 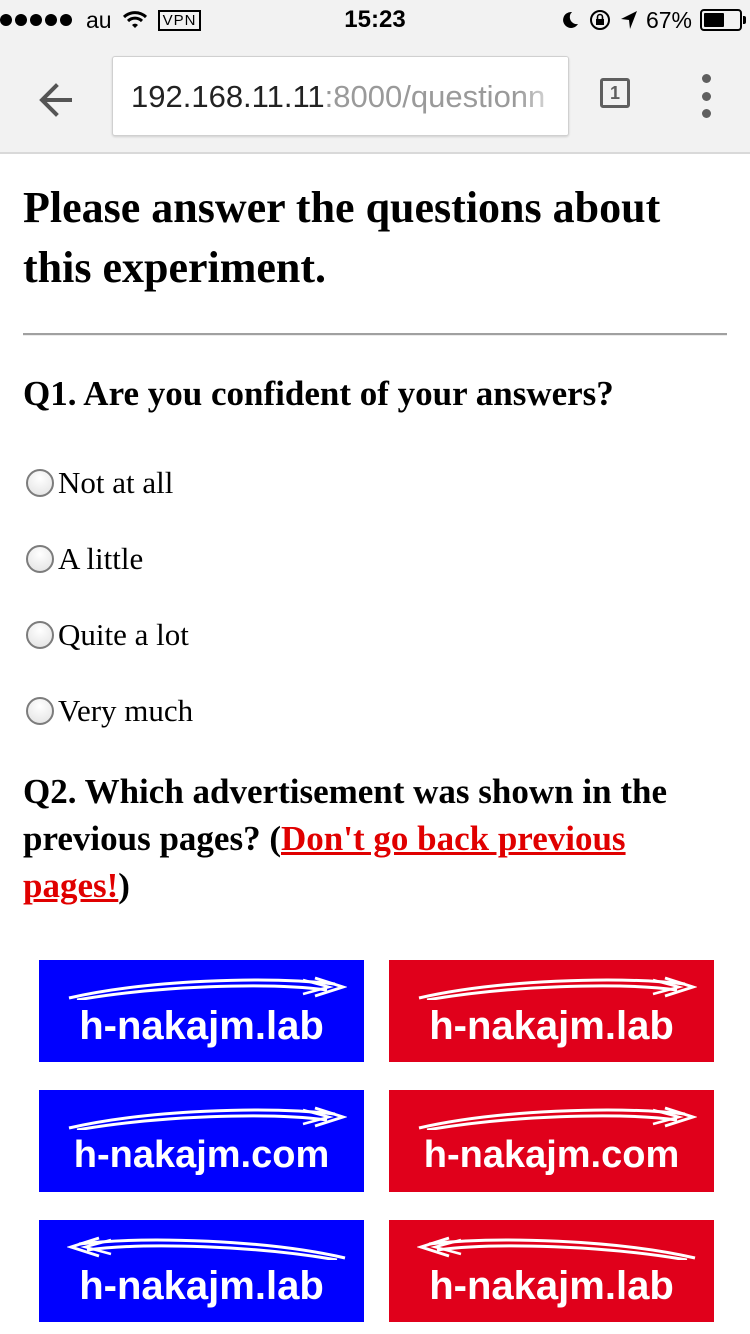 I want to click on address-bar: 192.168.11.11:8000/questionn, so click(x=340, y=96).